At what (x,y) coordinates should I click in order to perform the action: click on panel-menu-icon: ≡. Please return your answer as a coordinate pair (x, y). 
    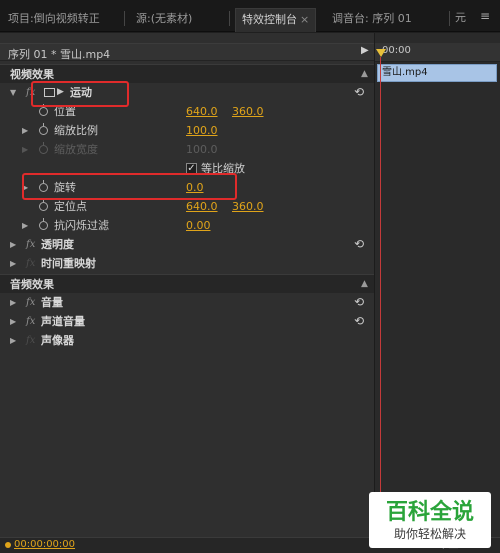
    Looking at the image, I should click on (485, 18).